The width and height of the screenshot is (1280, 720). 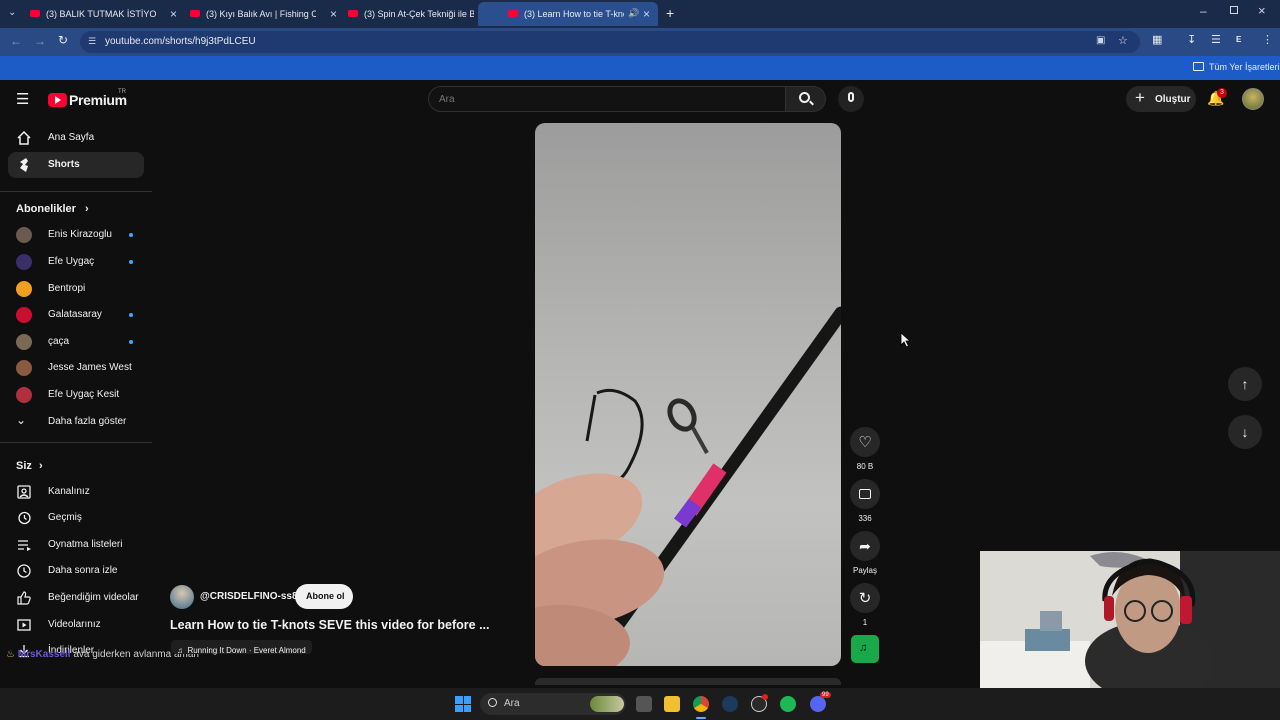 I want to click on install-app-icon: ▣, so click(x=1100, y=40).